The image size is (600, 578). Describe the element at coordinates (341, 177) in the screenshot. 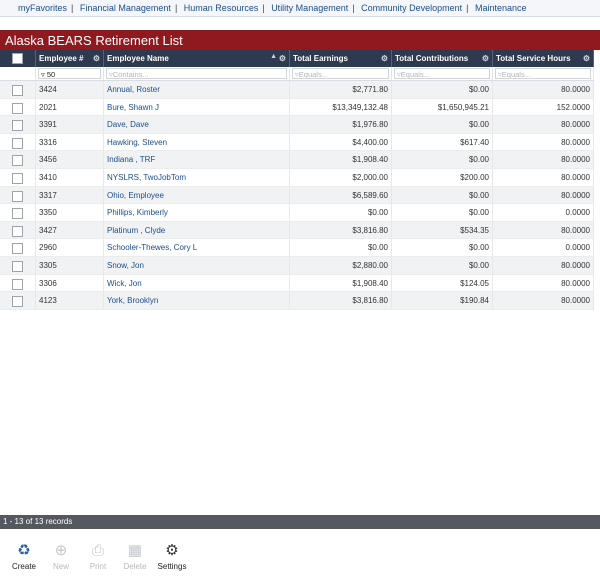

I see `total-earnings-cell: $2,000.00` at that location.